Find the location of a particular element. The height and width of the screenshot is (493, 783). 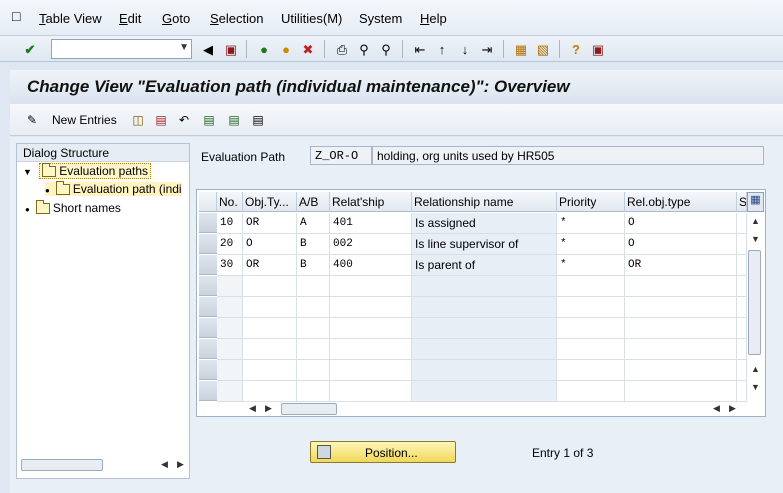

menu-system: System is located at coordinates (380, 18).